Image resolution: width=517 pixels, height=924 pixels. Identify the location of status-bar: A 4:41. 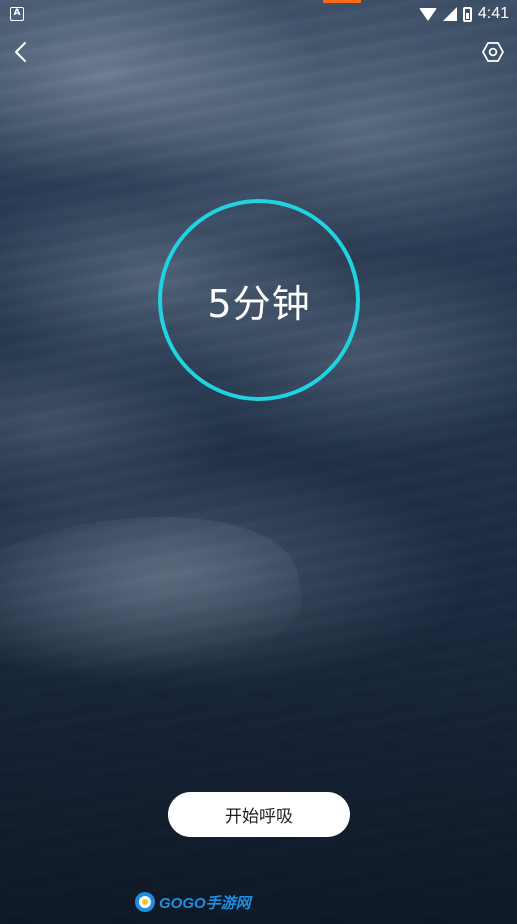
(258, 15).